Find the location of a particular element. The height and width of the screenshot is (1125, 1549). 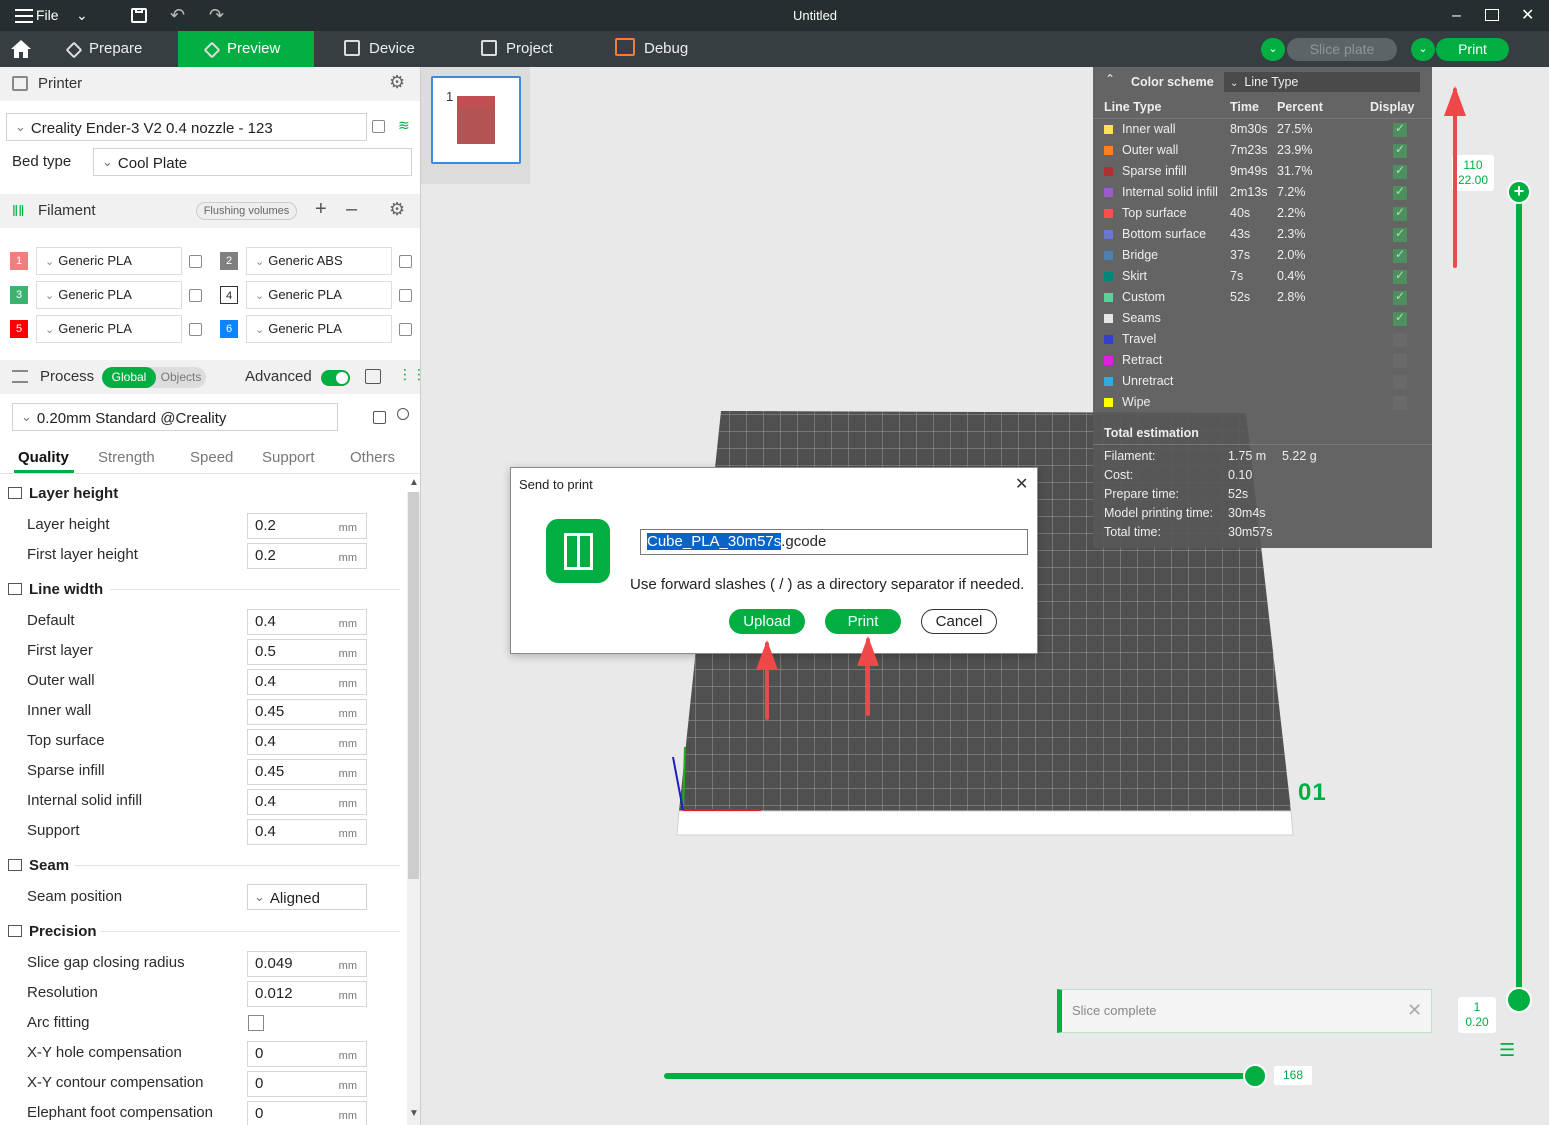

layer-slider-bottom-thumb is located at coordinates (1519, 1000).